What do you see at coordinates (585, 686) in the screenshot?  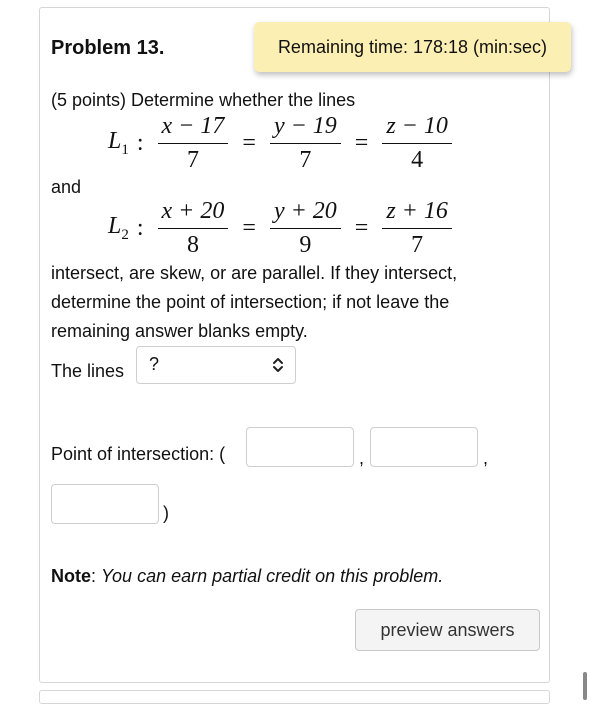 I see `scrollbar` at bounding box center [585, 686].